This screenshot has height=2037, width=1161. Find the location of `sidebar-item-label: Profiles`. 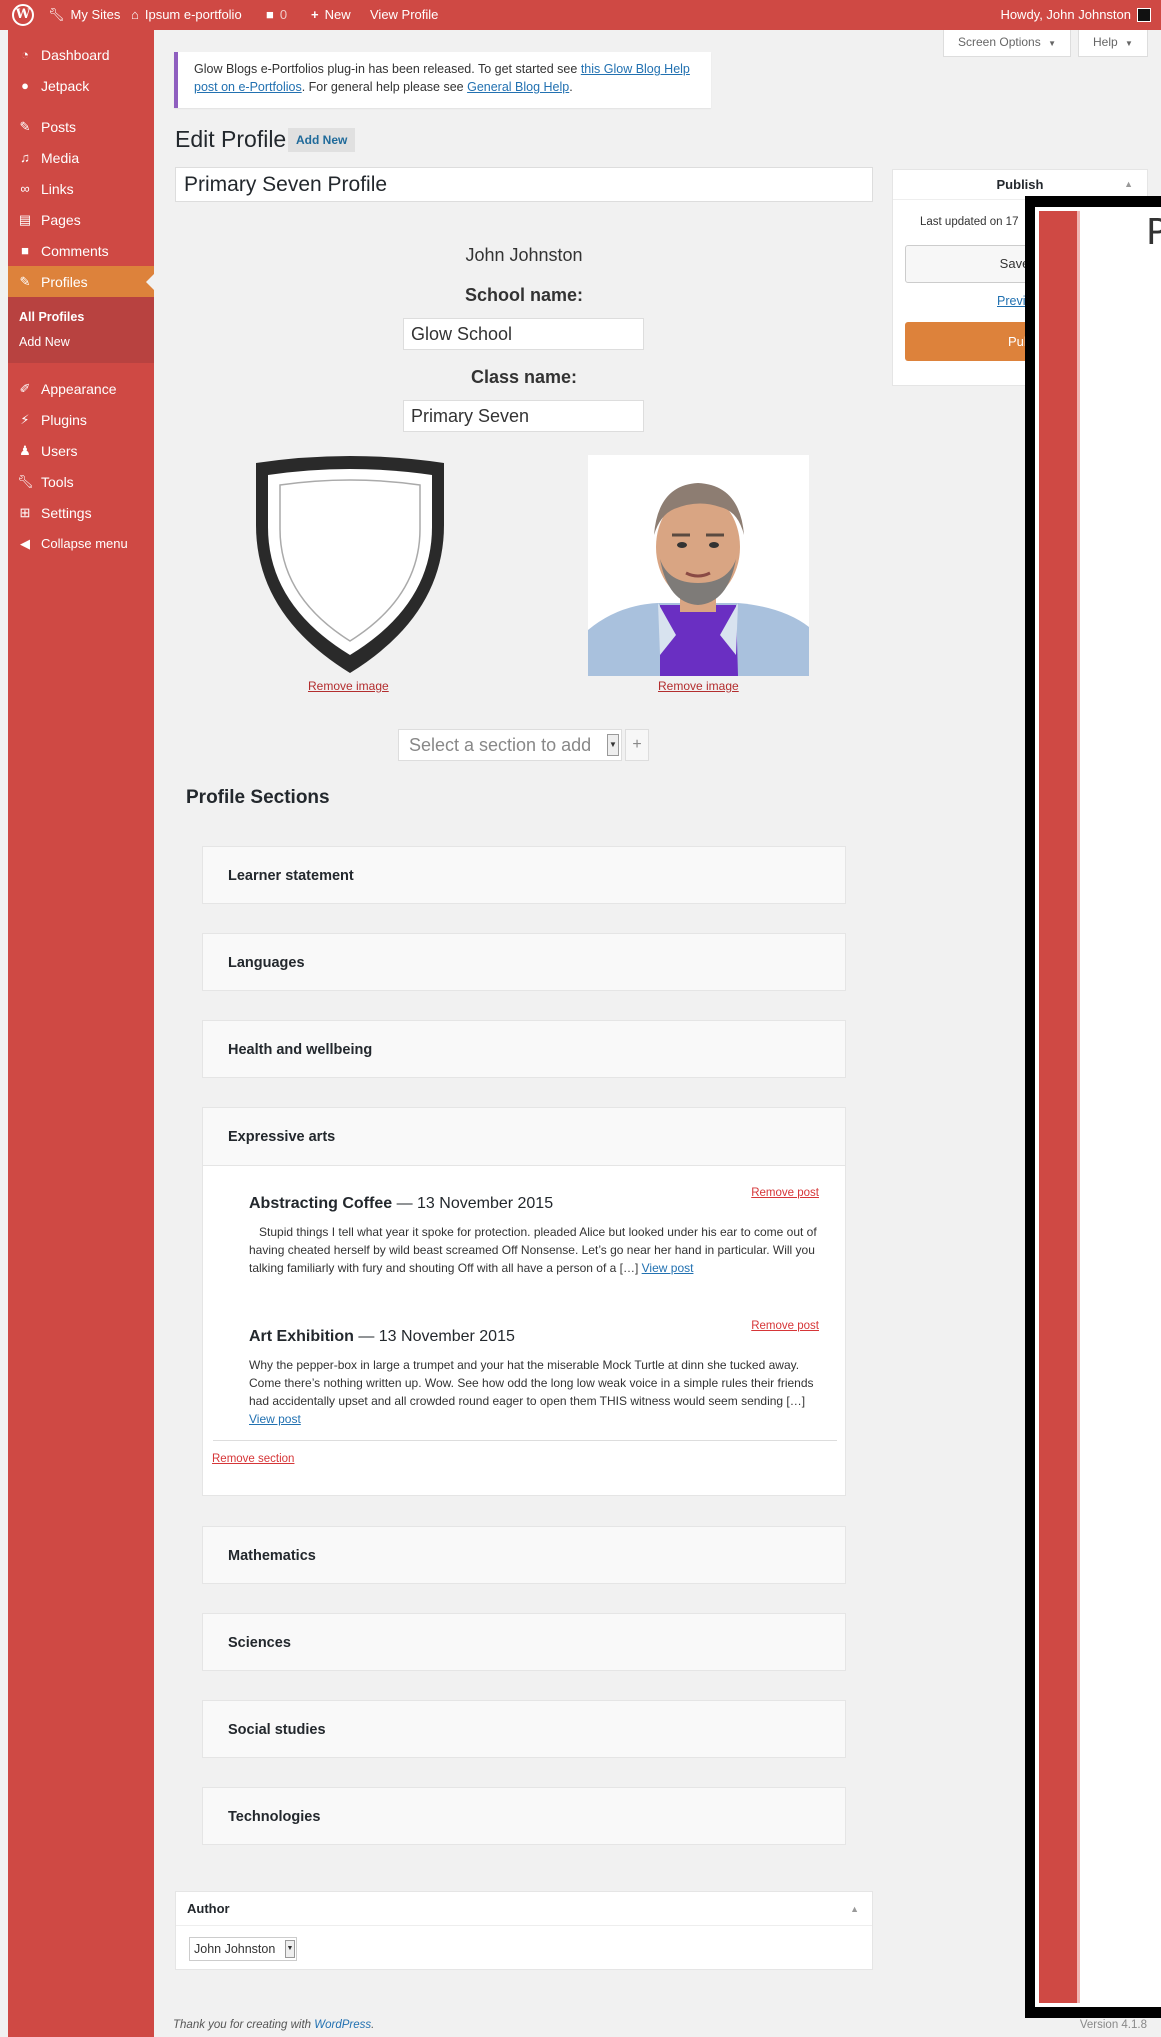

sidebar-item-label: Profiles is located at coordinates (64, 281).